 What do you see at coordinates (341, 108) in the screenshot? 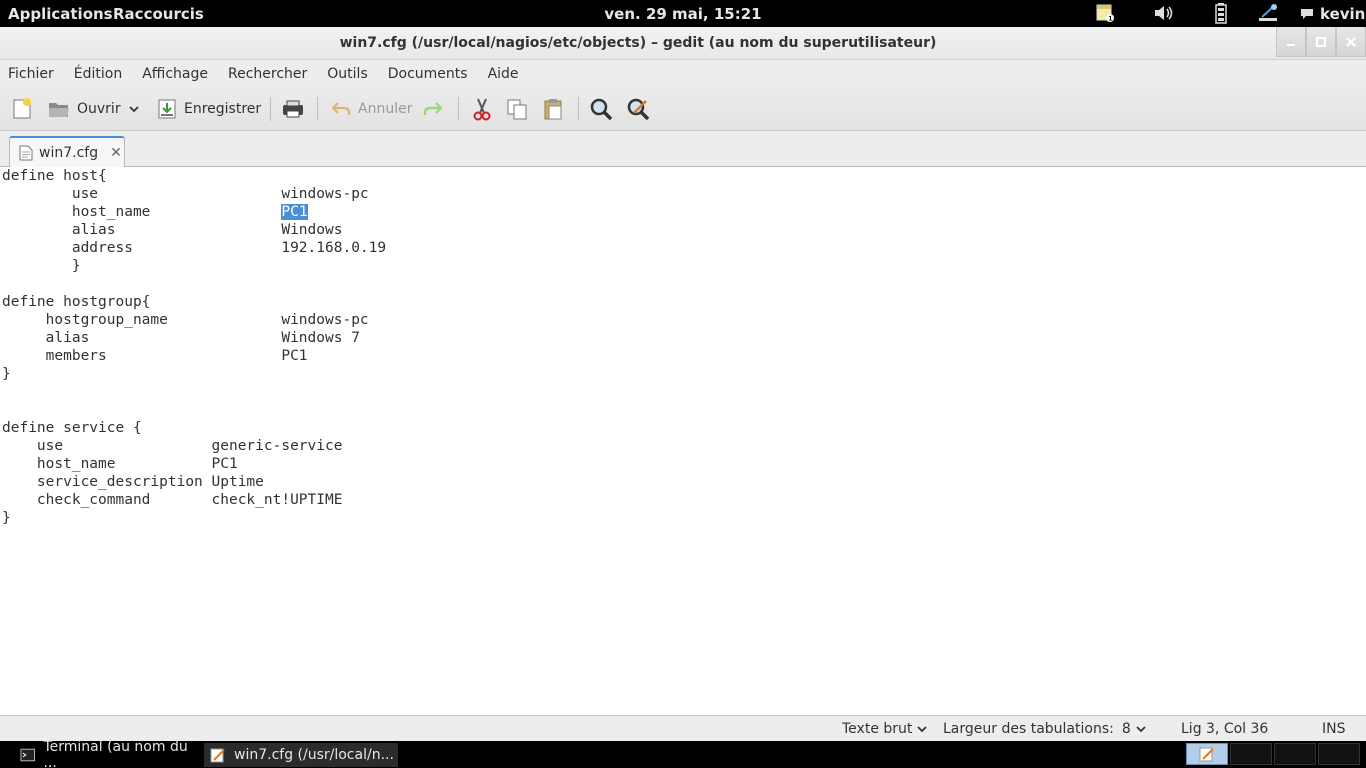
I see `undo-icon` at bounding box center [341, 108].